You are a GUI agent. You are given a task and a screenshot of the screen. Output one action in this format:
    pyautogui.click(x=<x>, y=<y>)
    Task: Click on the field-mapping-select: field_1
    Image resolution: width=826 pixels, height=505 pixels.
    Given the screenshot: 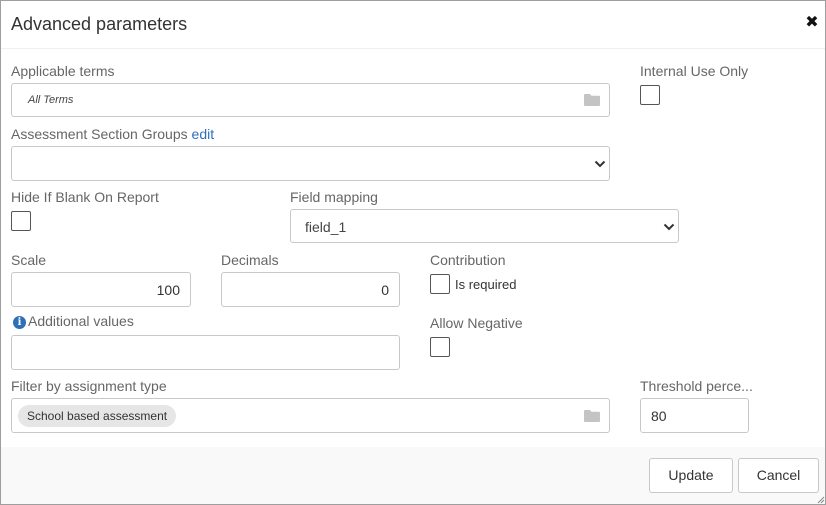 What is the action you would take?
    pyautogui.click(x=484, y=226)
    